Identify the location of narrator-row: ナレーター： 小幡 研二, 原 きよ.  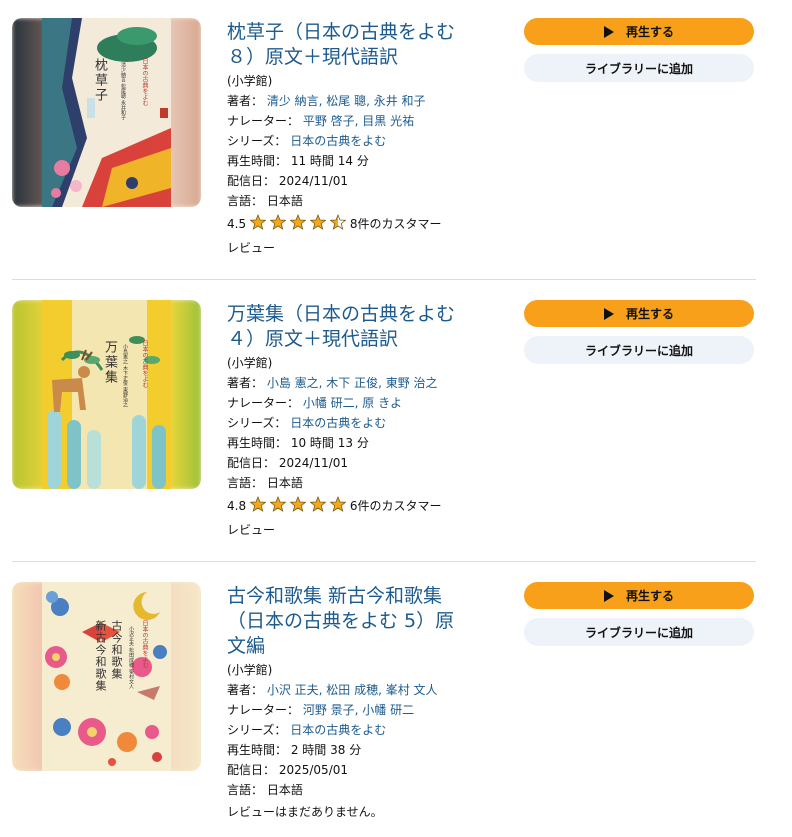
(315, 403).